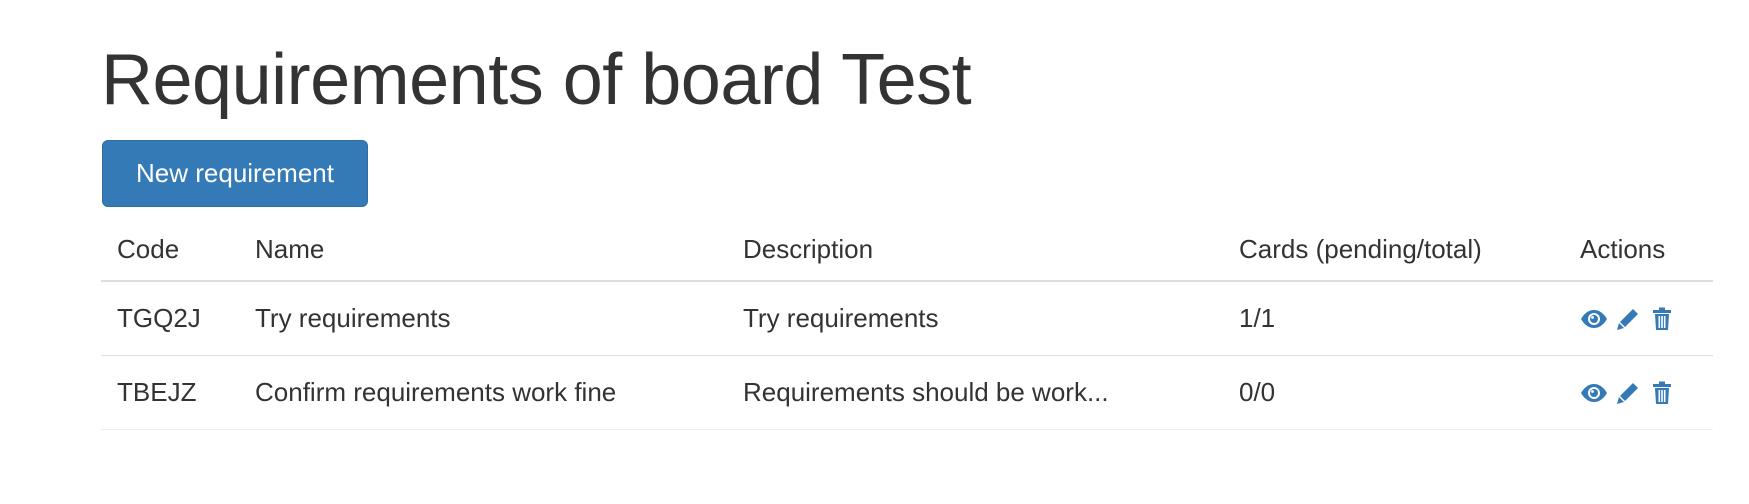  What do you see at coordinates (1393, 392) in the screenshot?
I see `cell-cards: 0/0` at bounding box center [1393, 392].